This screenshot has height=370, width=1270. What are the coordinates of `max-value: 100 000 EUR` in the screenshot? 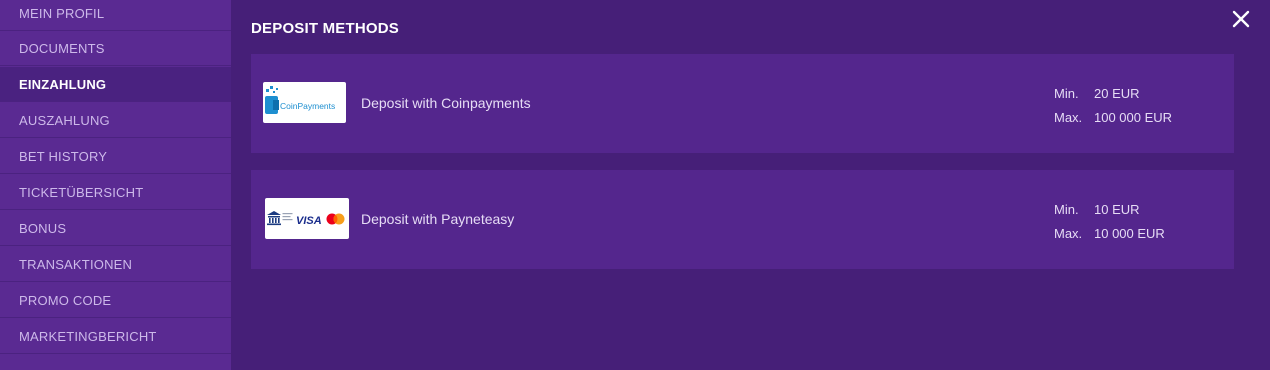 It's located at (1133, 117).